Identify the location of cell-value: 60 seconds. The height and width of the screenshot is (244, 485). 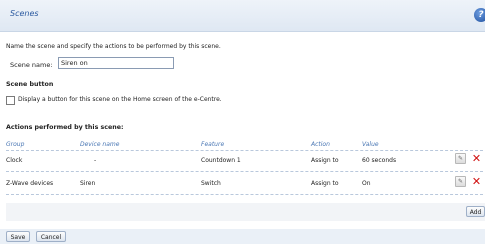
(379, 160).